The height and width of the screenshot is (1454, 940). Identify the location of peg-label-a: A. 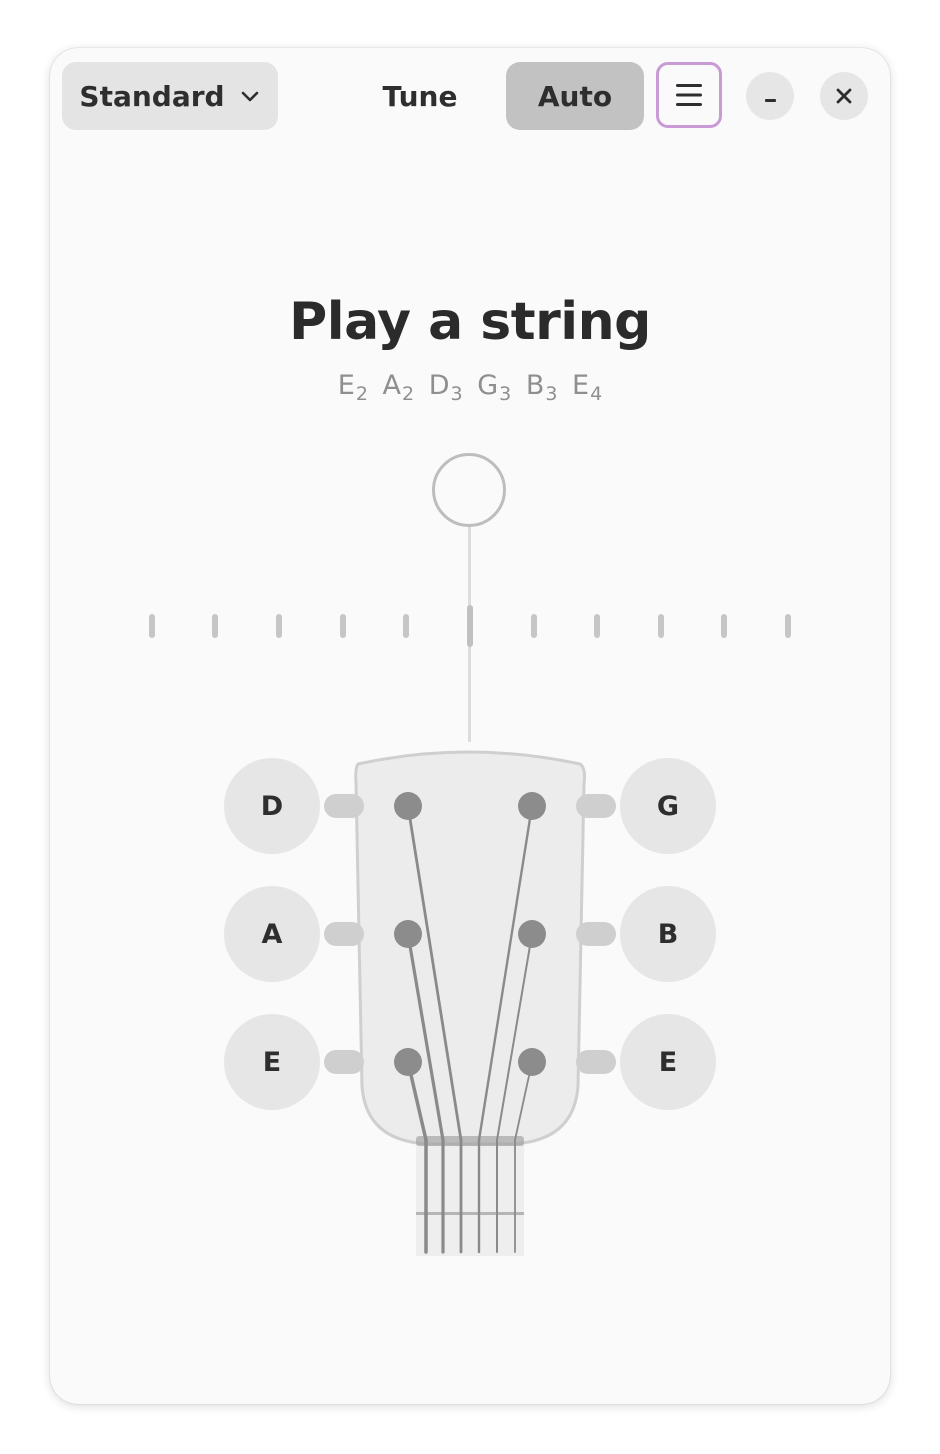
(272, 934).